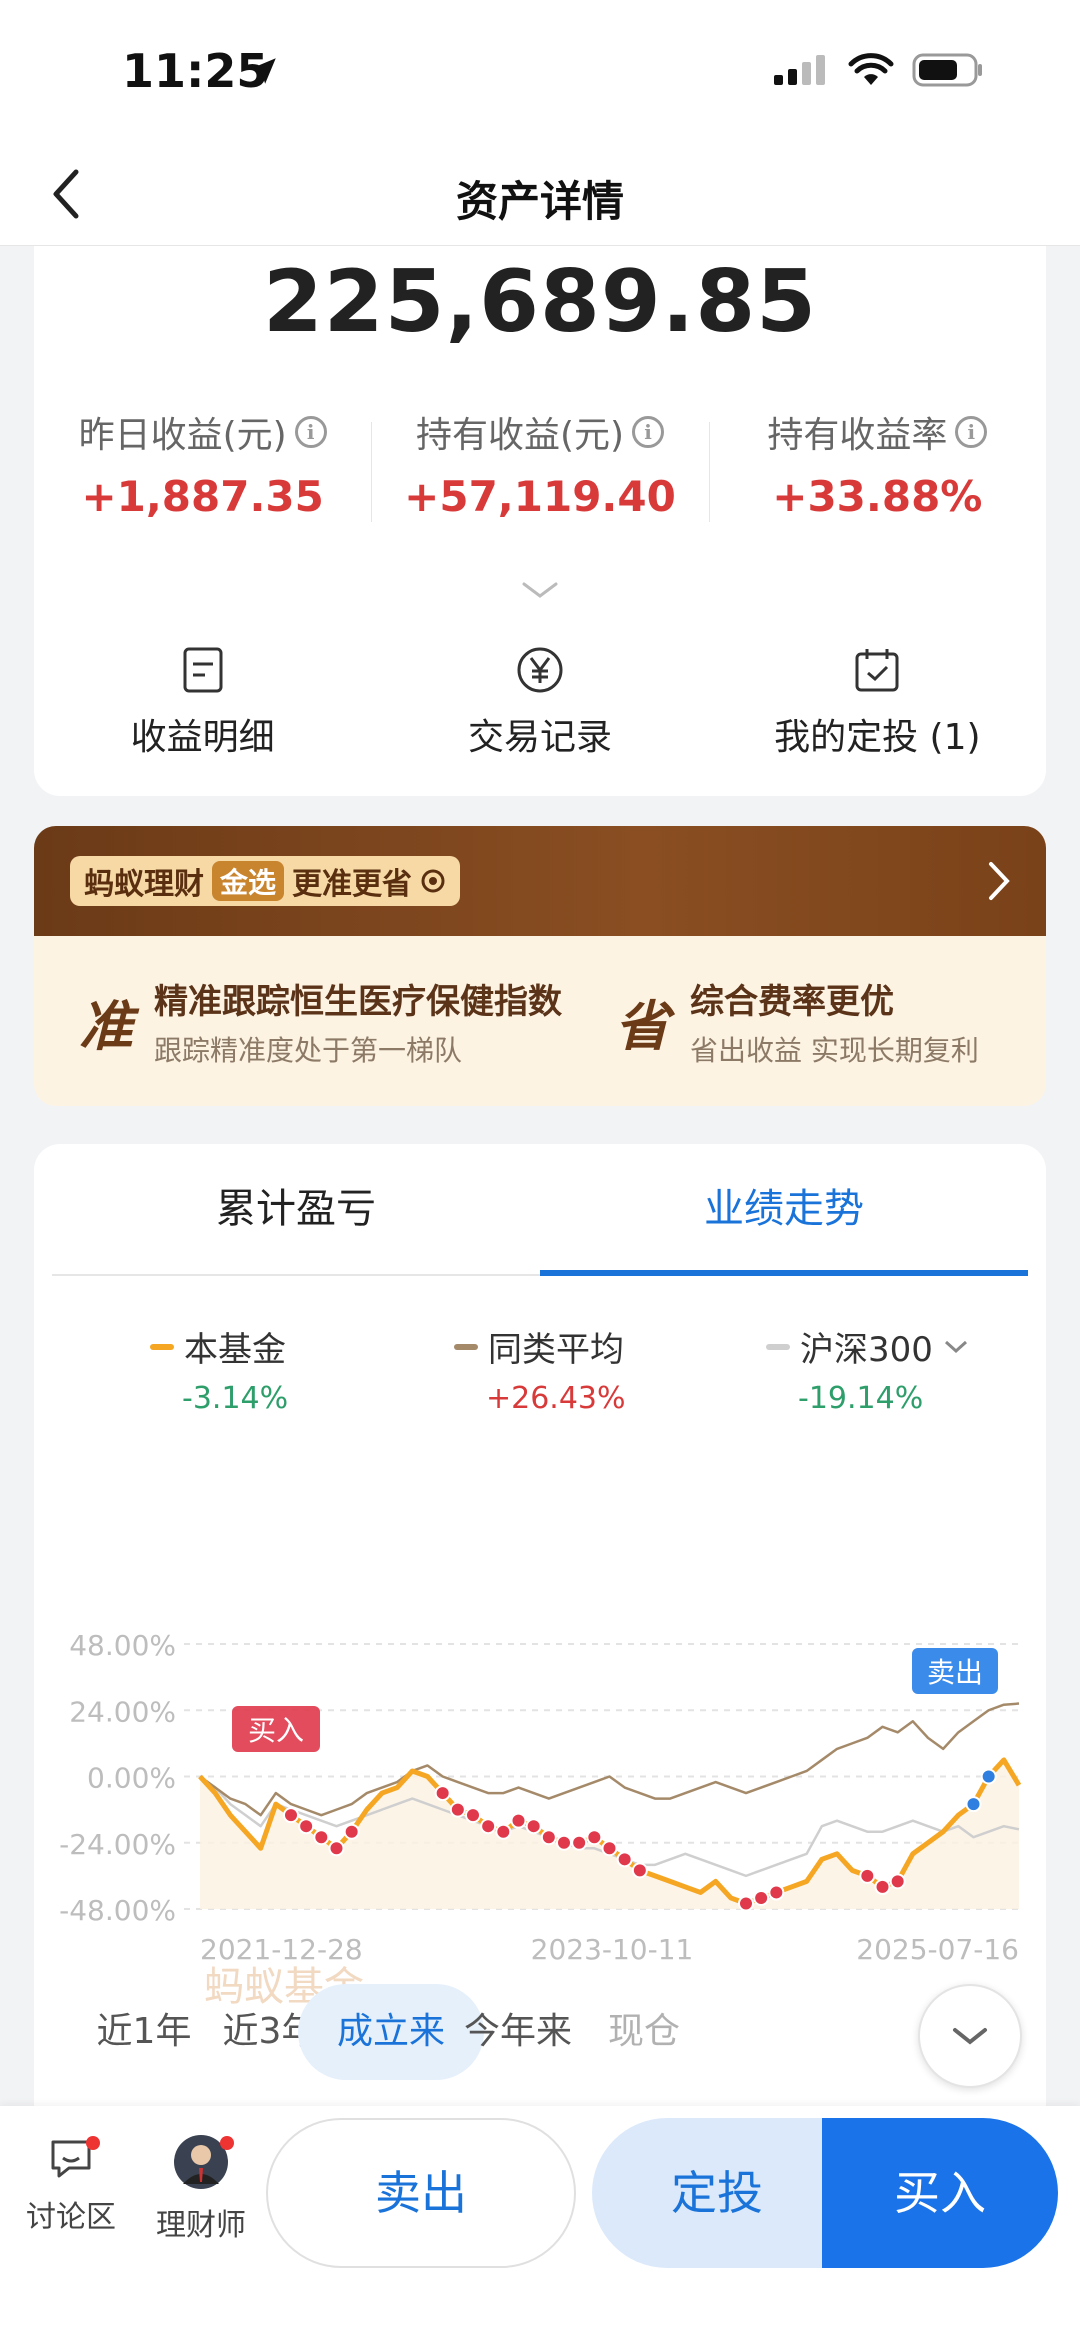 The image size is (1080, 2341). Describe the element at coordinates (122, 1645) in the screenshot. I see `y-tick-label: 48.00%` at that location.